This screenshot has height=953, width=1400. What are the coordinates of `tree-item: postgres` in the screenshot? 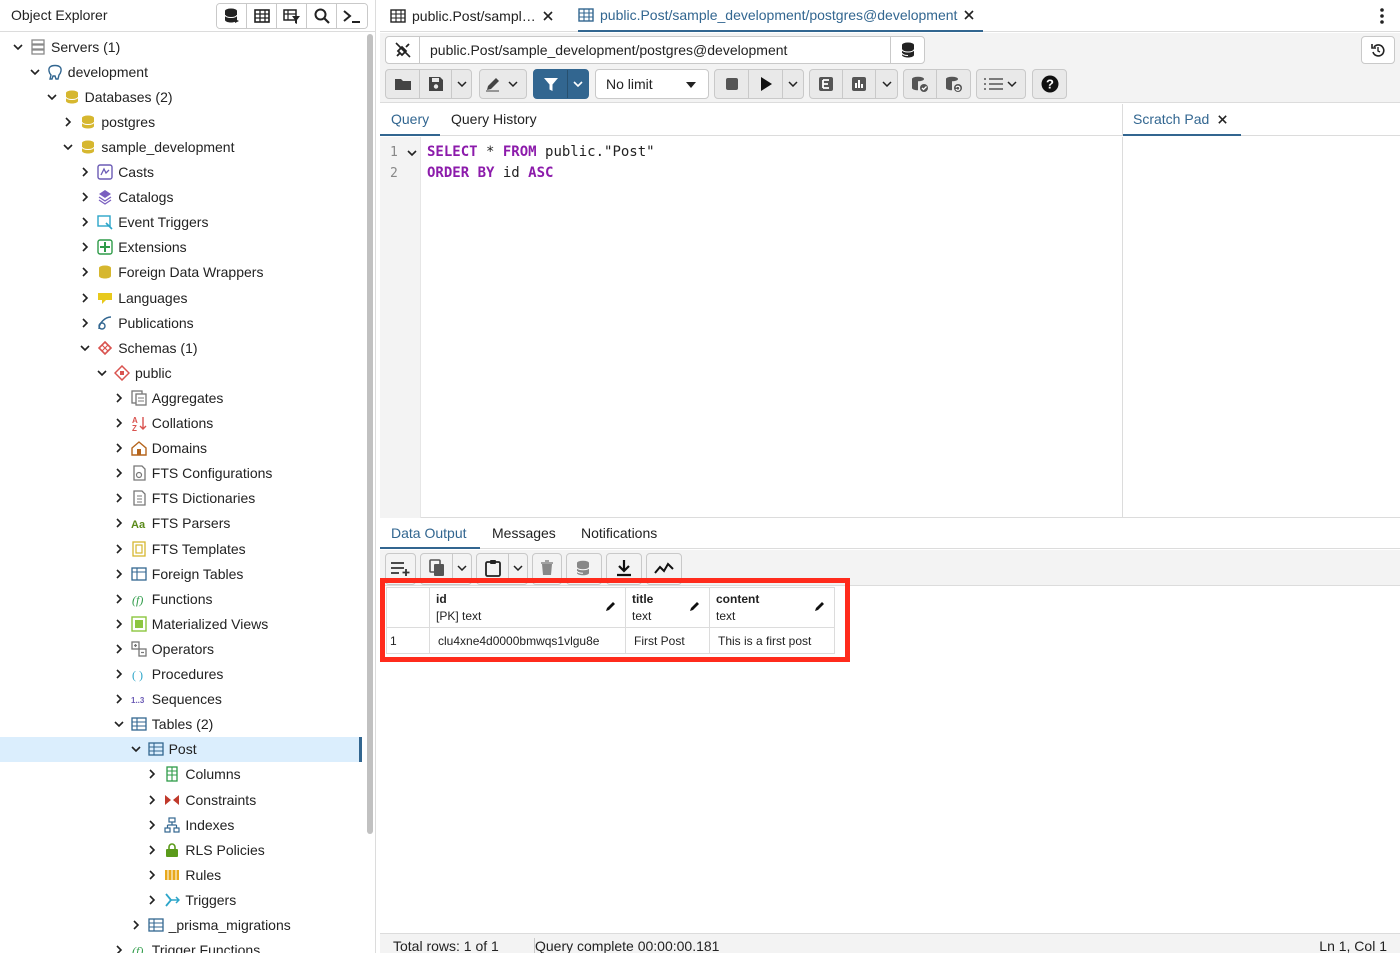 It's located at (181, 121).